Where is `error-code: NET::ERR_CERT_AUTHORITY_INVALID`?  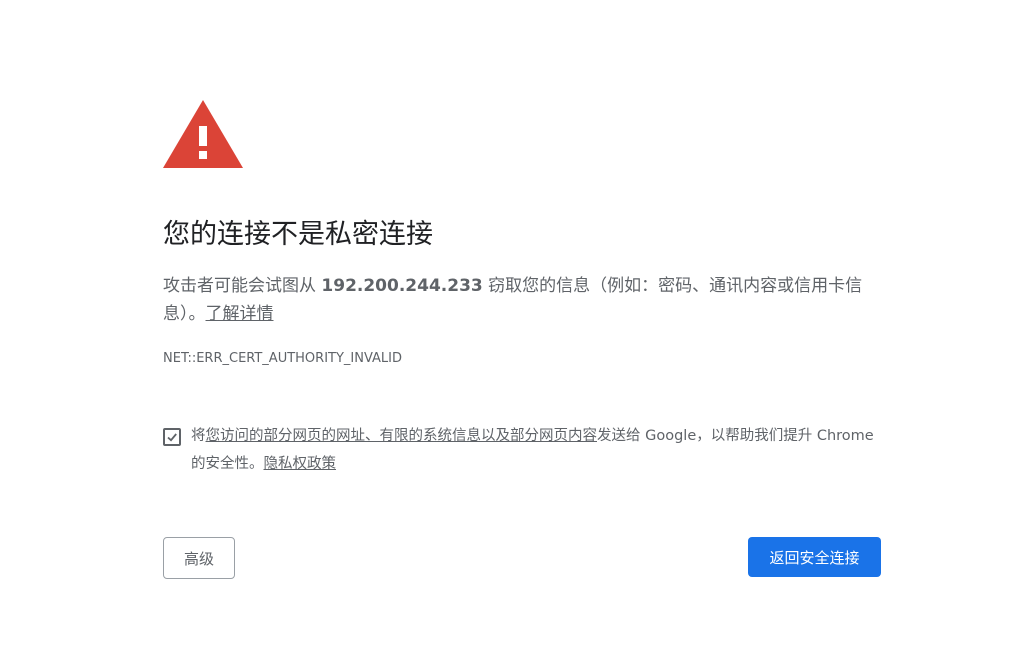 error-code: NET::ERR_CERT_AUTHORITY_INVALID is located at coordinates (283, 358).